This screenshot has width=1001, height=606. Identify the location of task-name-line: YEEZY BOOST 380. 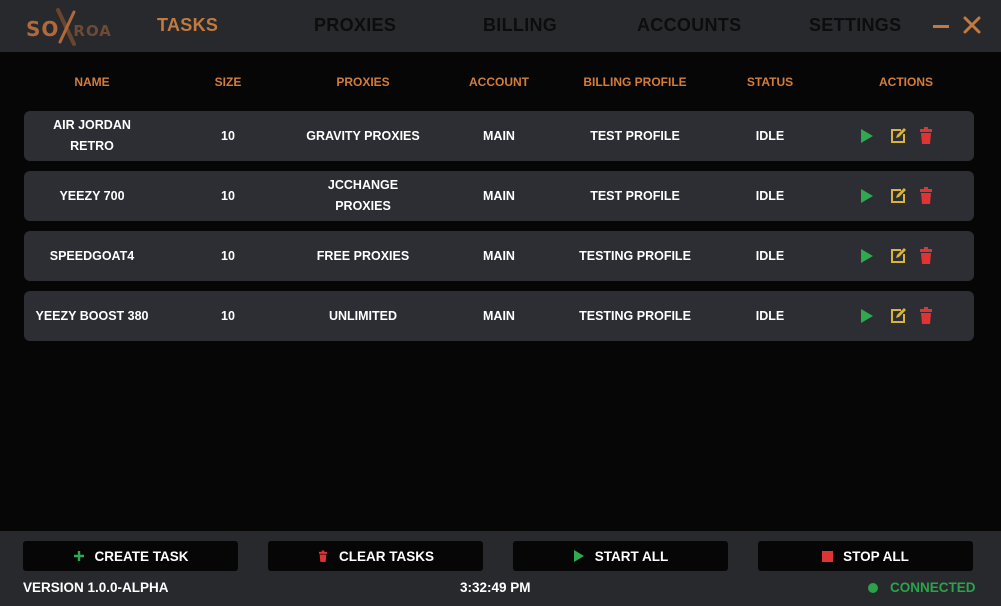
(92, 315).